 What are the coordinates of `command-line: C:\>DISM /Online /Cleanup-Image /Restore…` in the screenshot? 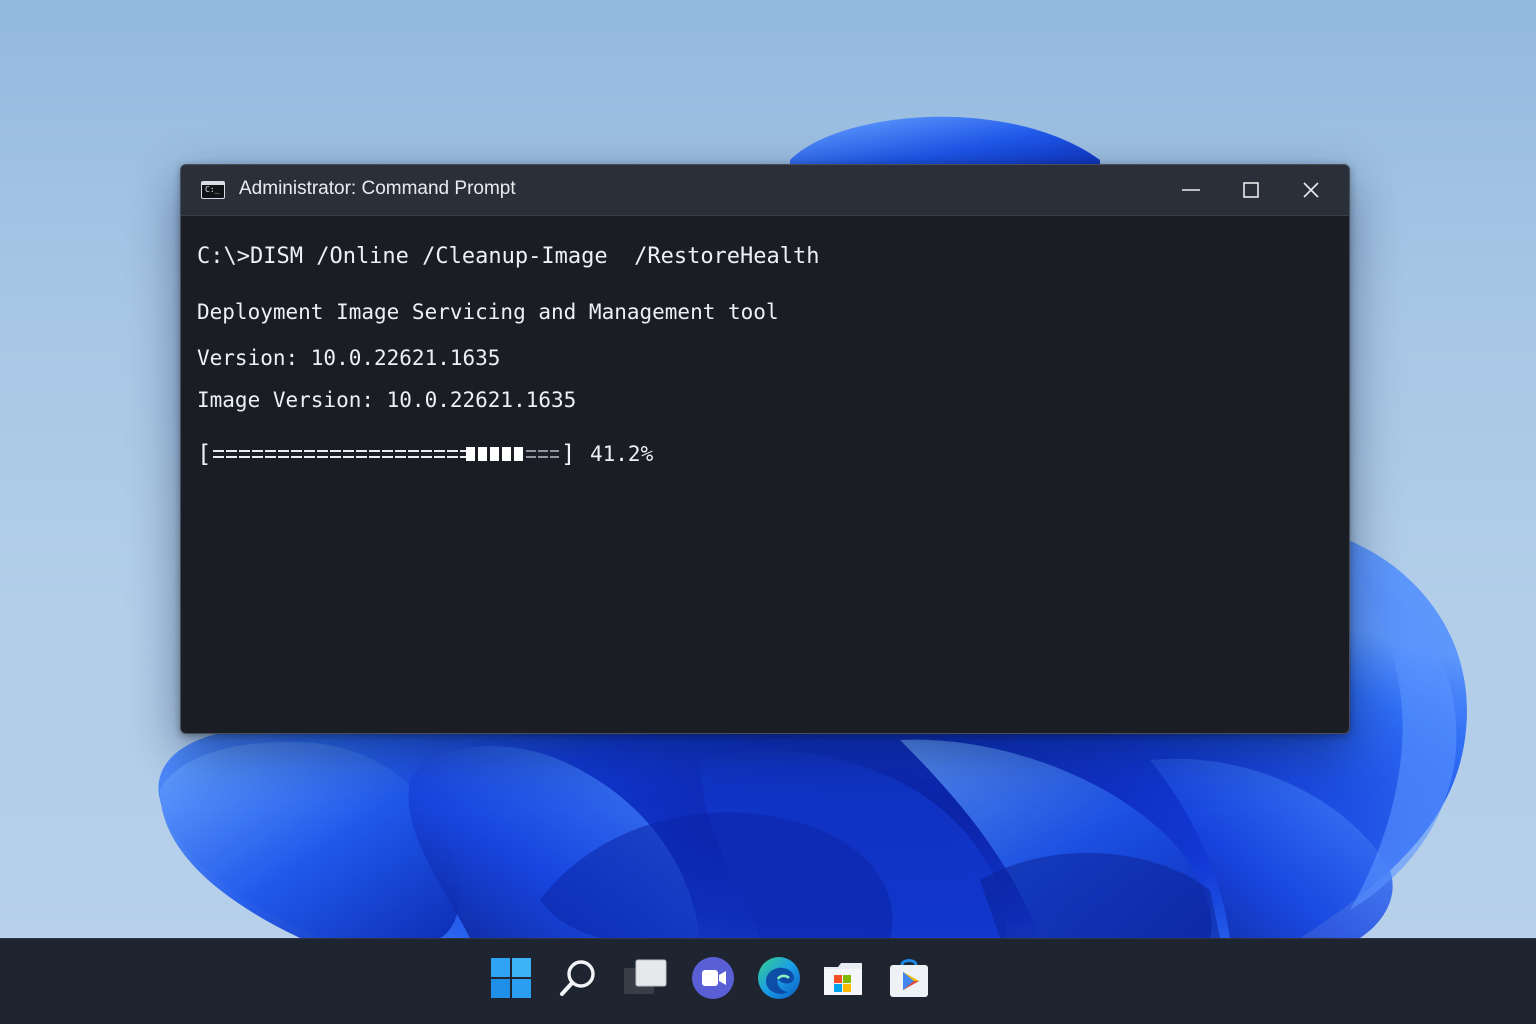 It's located at (508, 256).